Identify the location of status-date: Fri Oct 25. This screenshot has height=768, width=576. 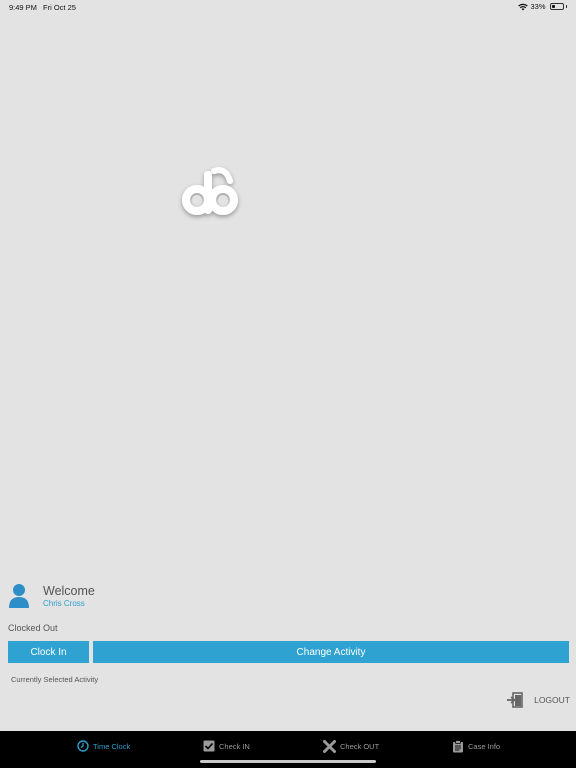
(59, 7).